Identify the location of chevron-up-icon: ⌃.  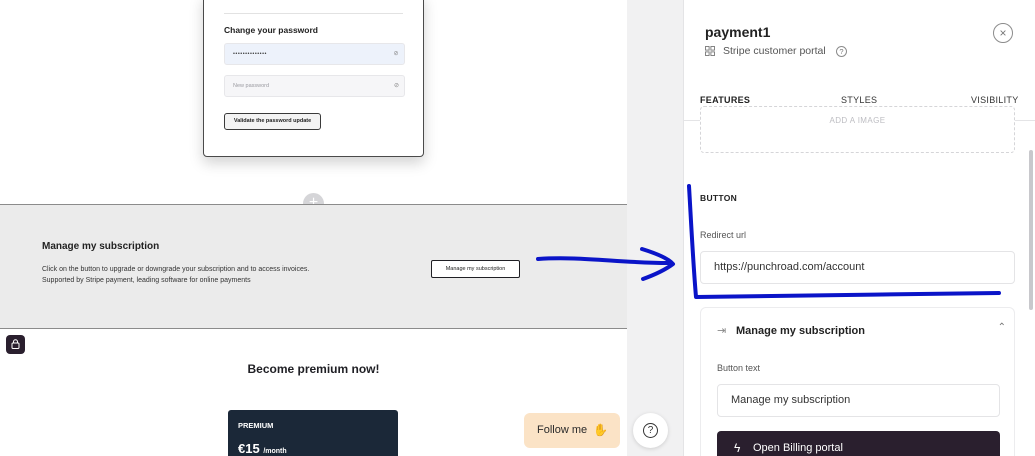
(1002, 327).